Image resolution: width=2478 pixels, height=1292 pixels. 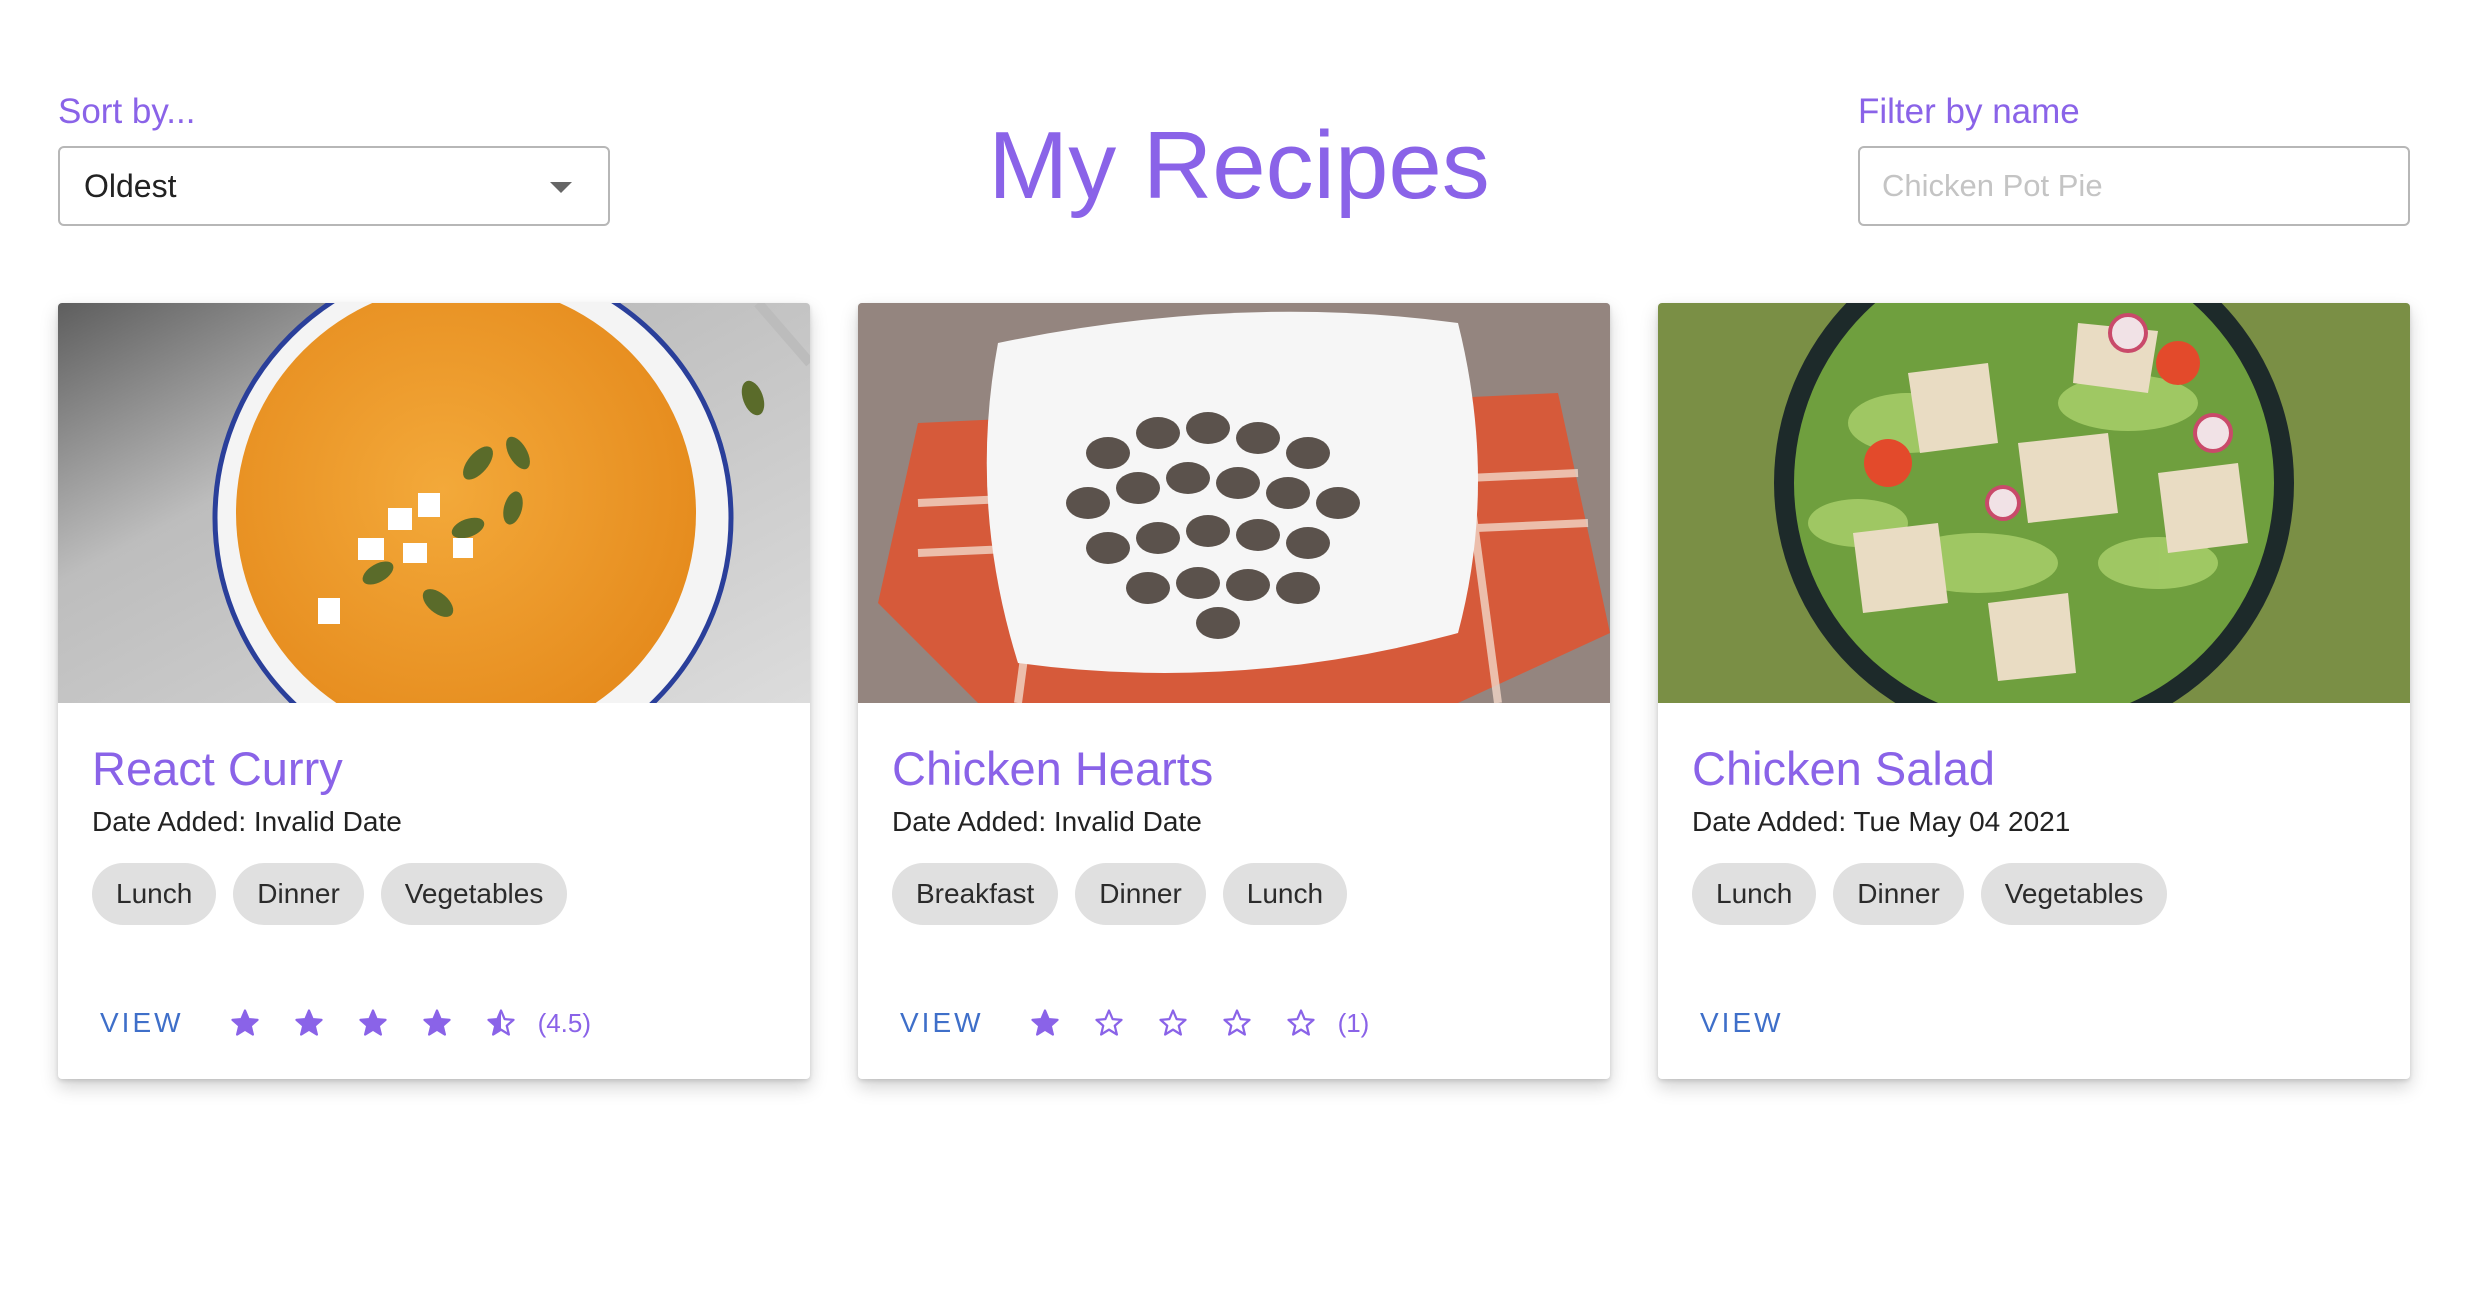 I want to click on rating-value: (1), so click(x=1353, y=1022).